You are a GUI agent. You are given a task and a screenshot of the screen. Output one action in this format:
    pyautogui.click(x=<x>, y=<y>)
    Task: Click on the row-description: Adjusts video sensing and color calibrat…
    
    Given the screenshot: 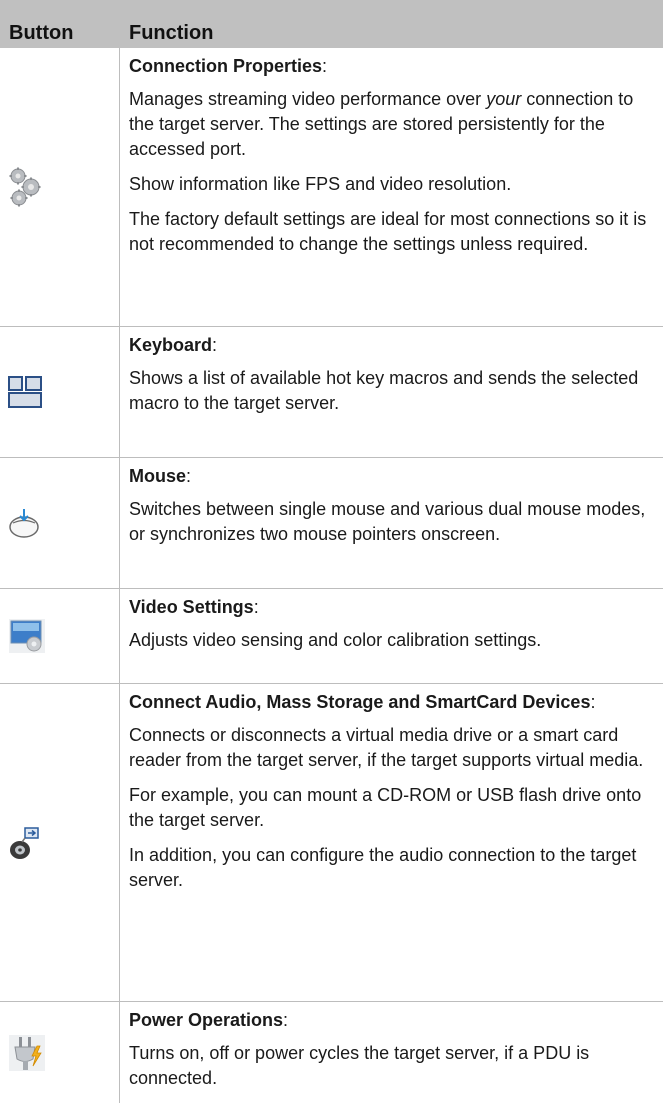 What is the action you would take?
    pyautogui.click(x=335, y=640)
    